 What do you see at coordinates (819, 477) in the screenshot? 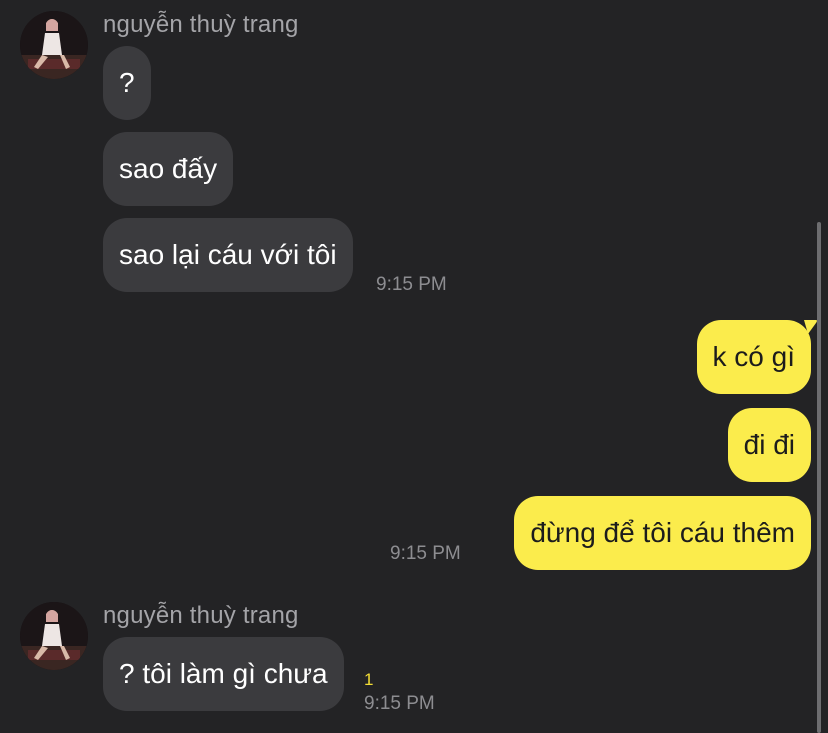
I see `scrollbar` at bounding box center [819, 477].